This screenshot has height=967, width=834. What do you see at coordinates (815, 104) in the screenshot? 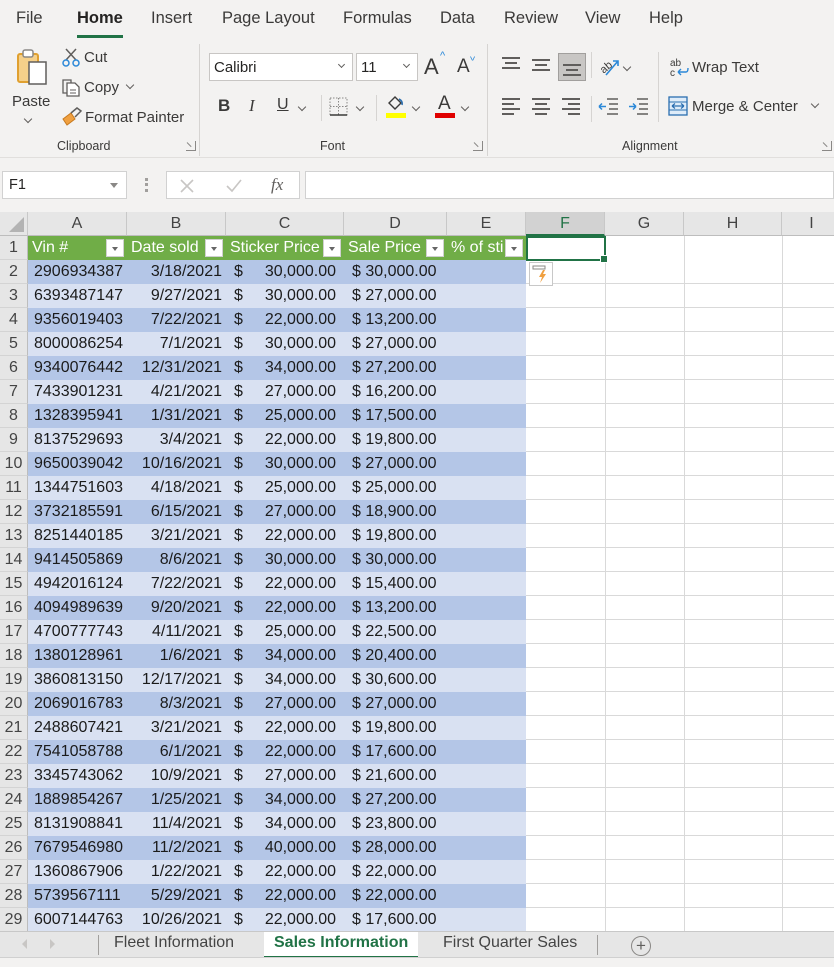
I see `merge-dropdown-icon` at bounding box center [815, 104].